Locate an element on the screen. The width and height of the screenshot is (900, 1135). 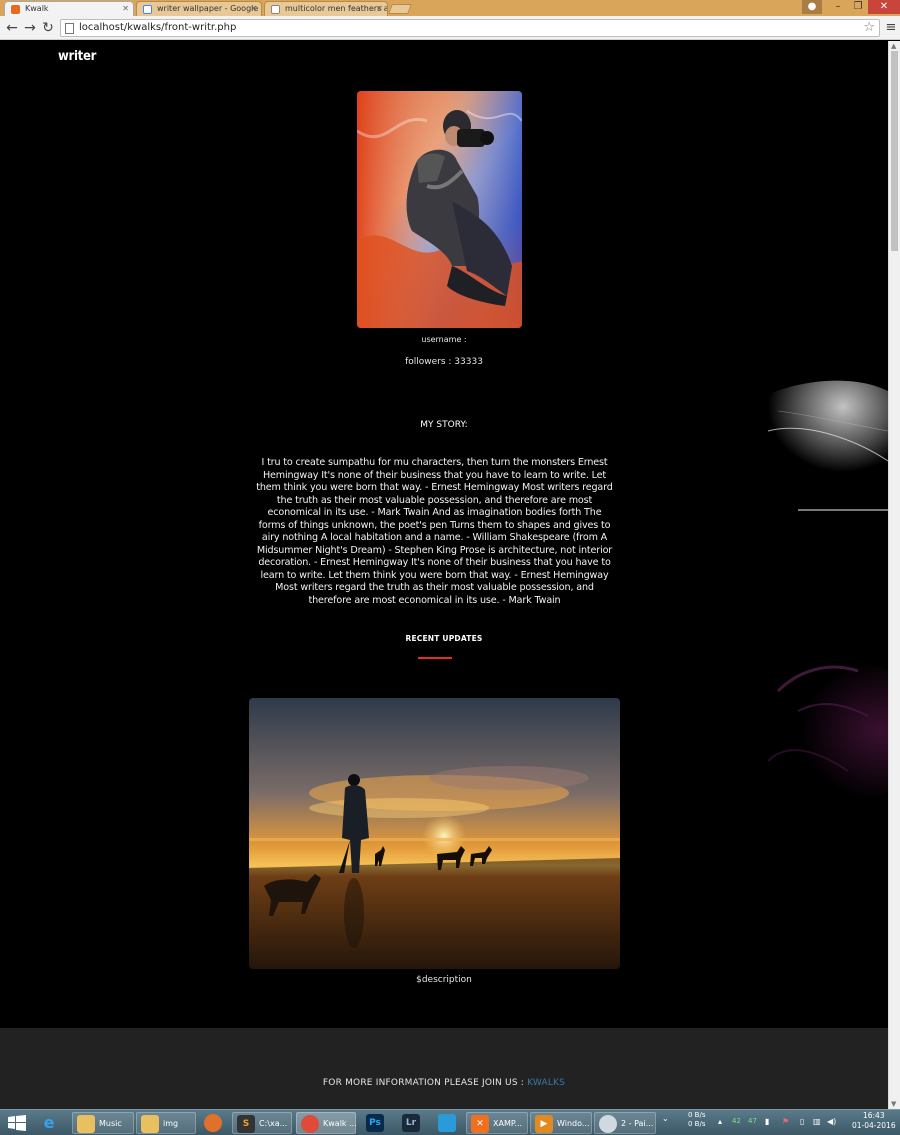
google-favicon-icon is located at coordinates (147, 9).